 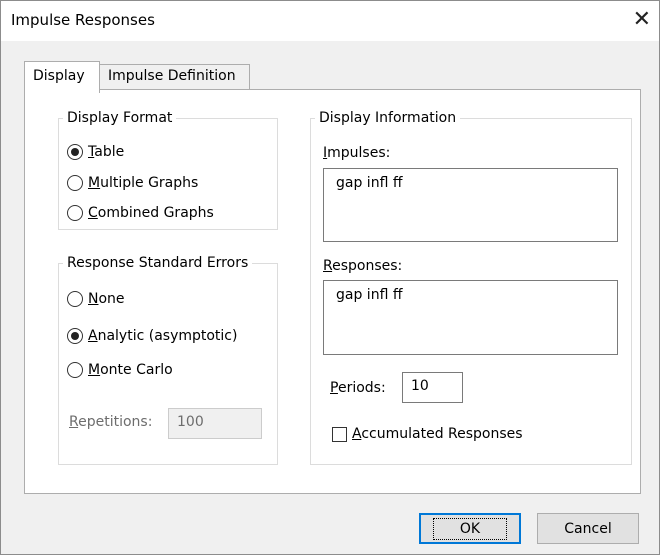 What do you see at coordinates (470, 205) in the screenshot?
I see `impulses-textarea: gap infl ff` at bounding box center [470, 205].